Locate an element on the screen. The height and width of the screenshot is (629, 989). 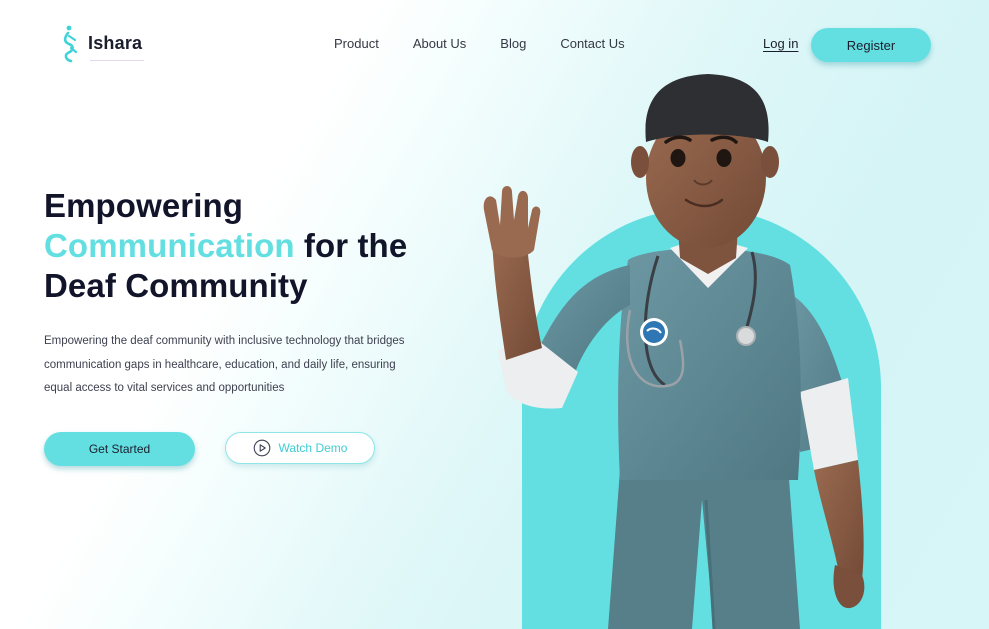
nav-item-about-us: About Us is located at coordinates (439, 43).